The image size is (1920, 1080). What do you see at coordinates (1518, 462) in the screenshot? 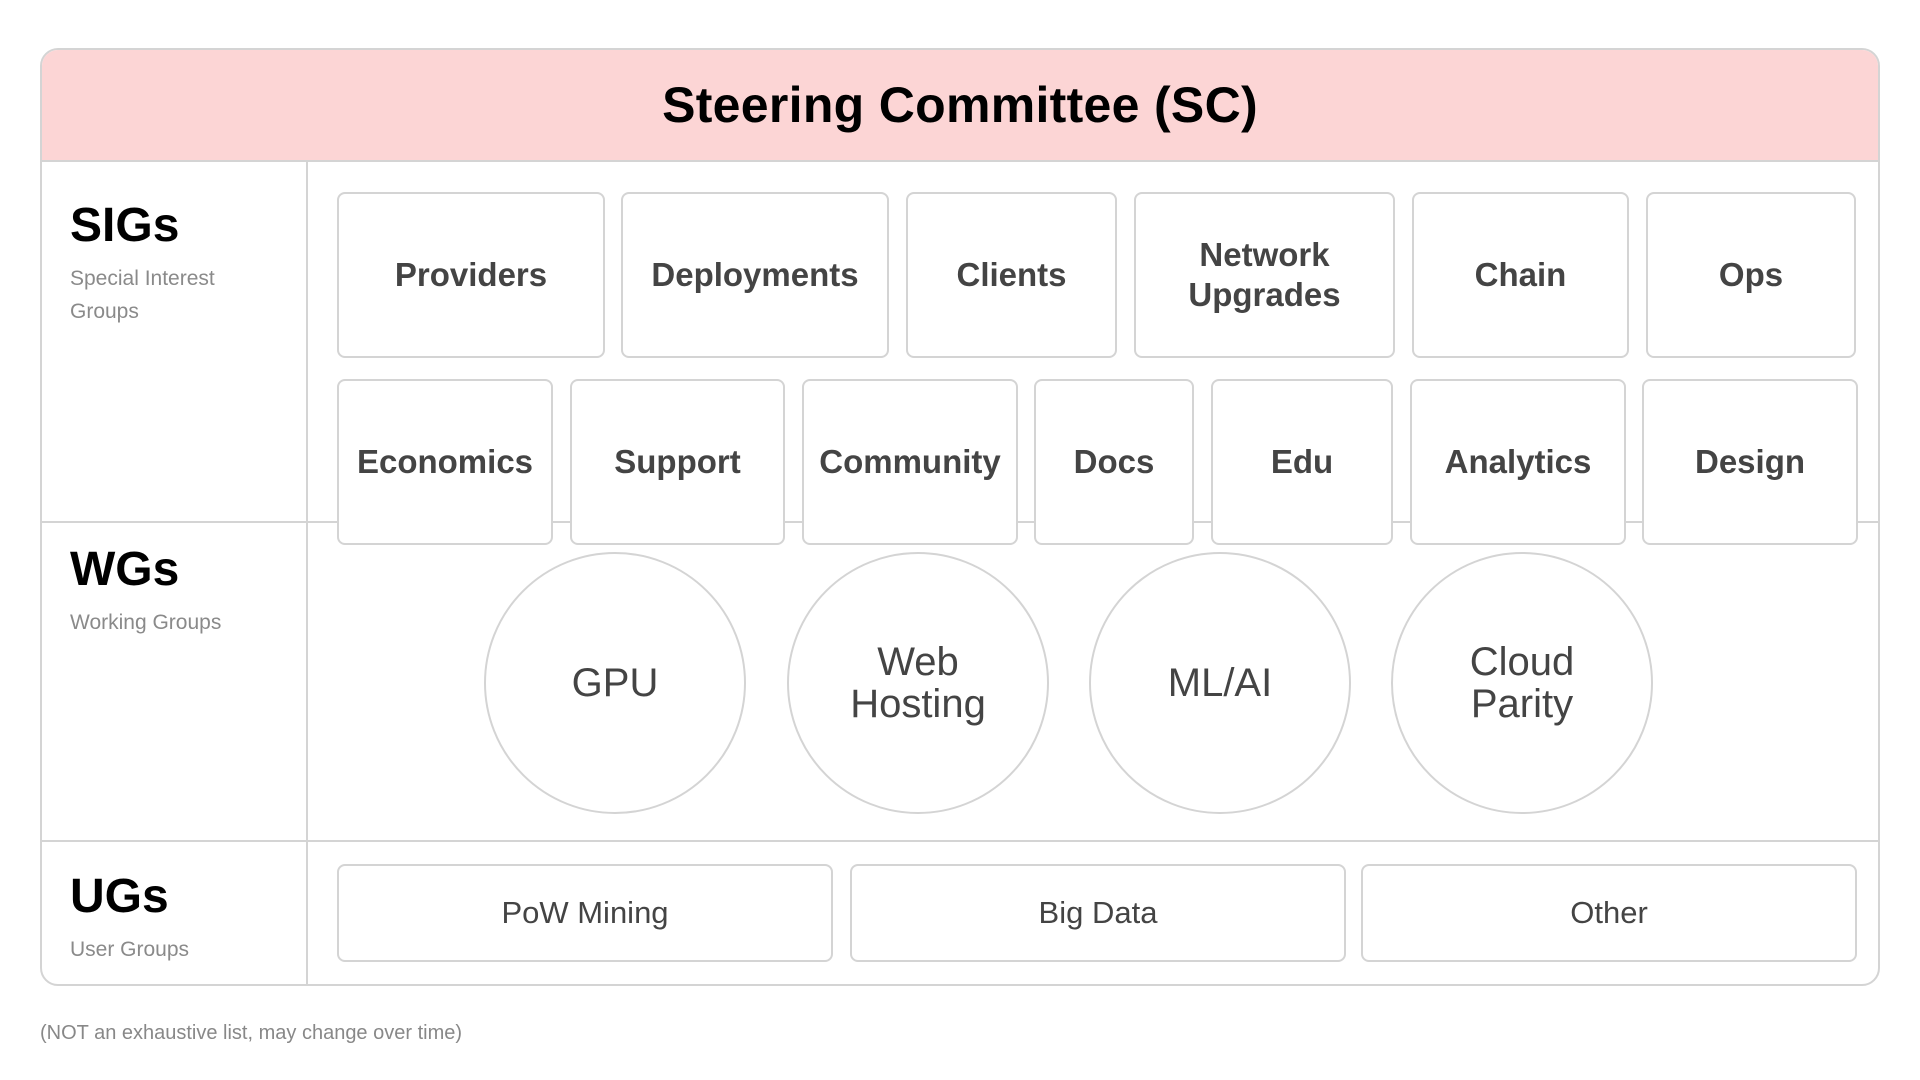
I see `sig-analytics: Analytics` at bounding box center [1518, 462].